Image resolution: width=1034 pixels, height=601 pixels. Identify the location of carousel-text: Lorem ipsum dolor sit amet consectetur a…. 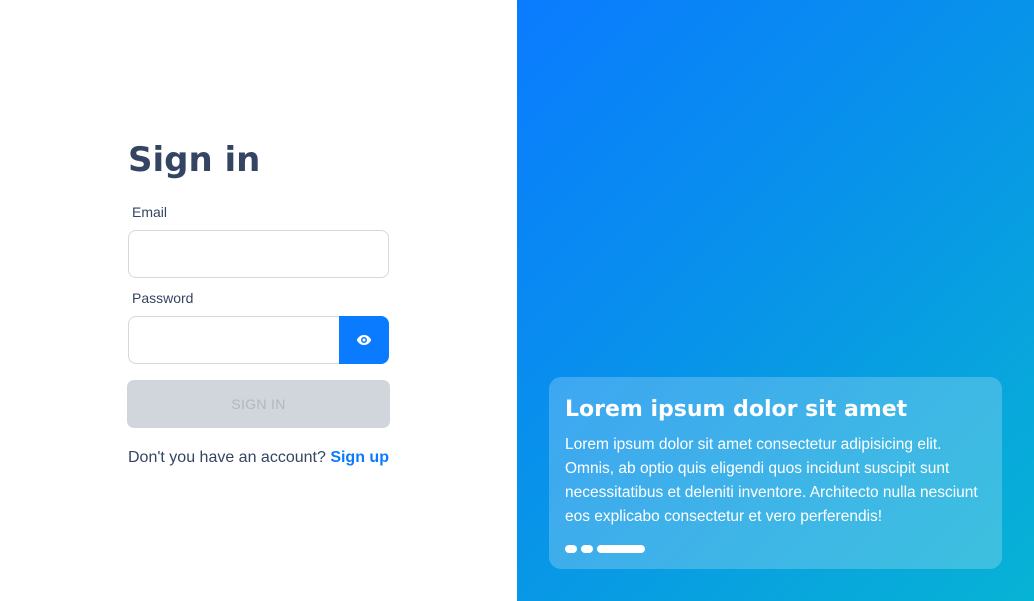
(771, 480).